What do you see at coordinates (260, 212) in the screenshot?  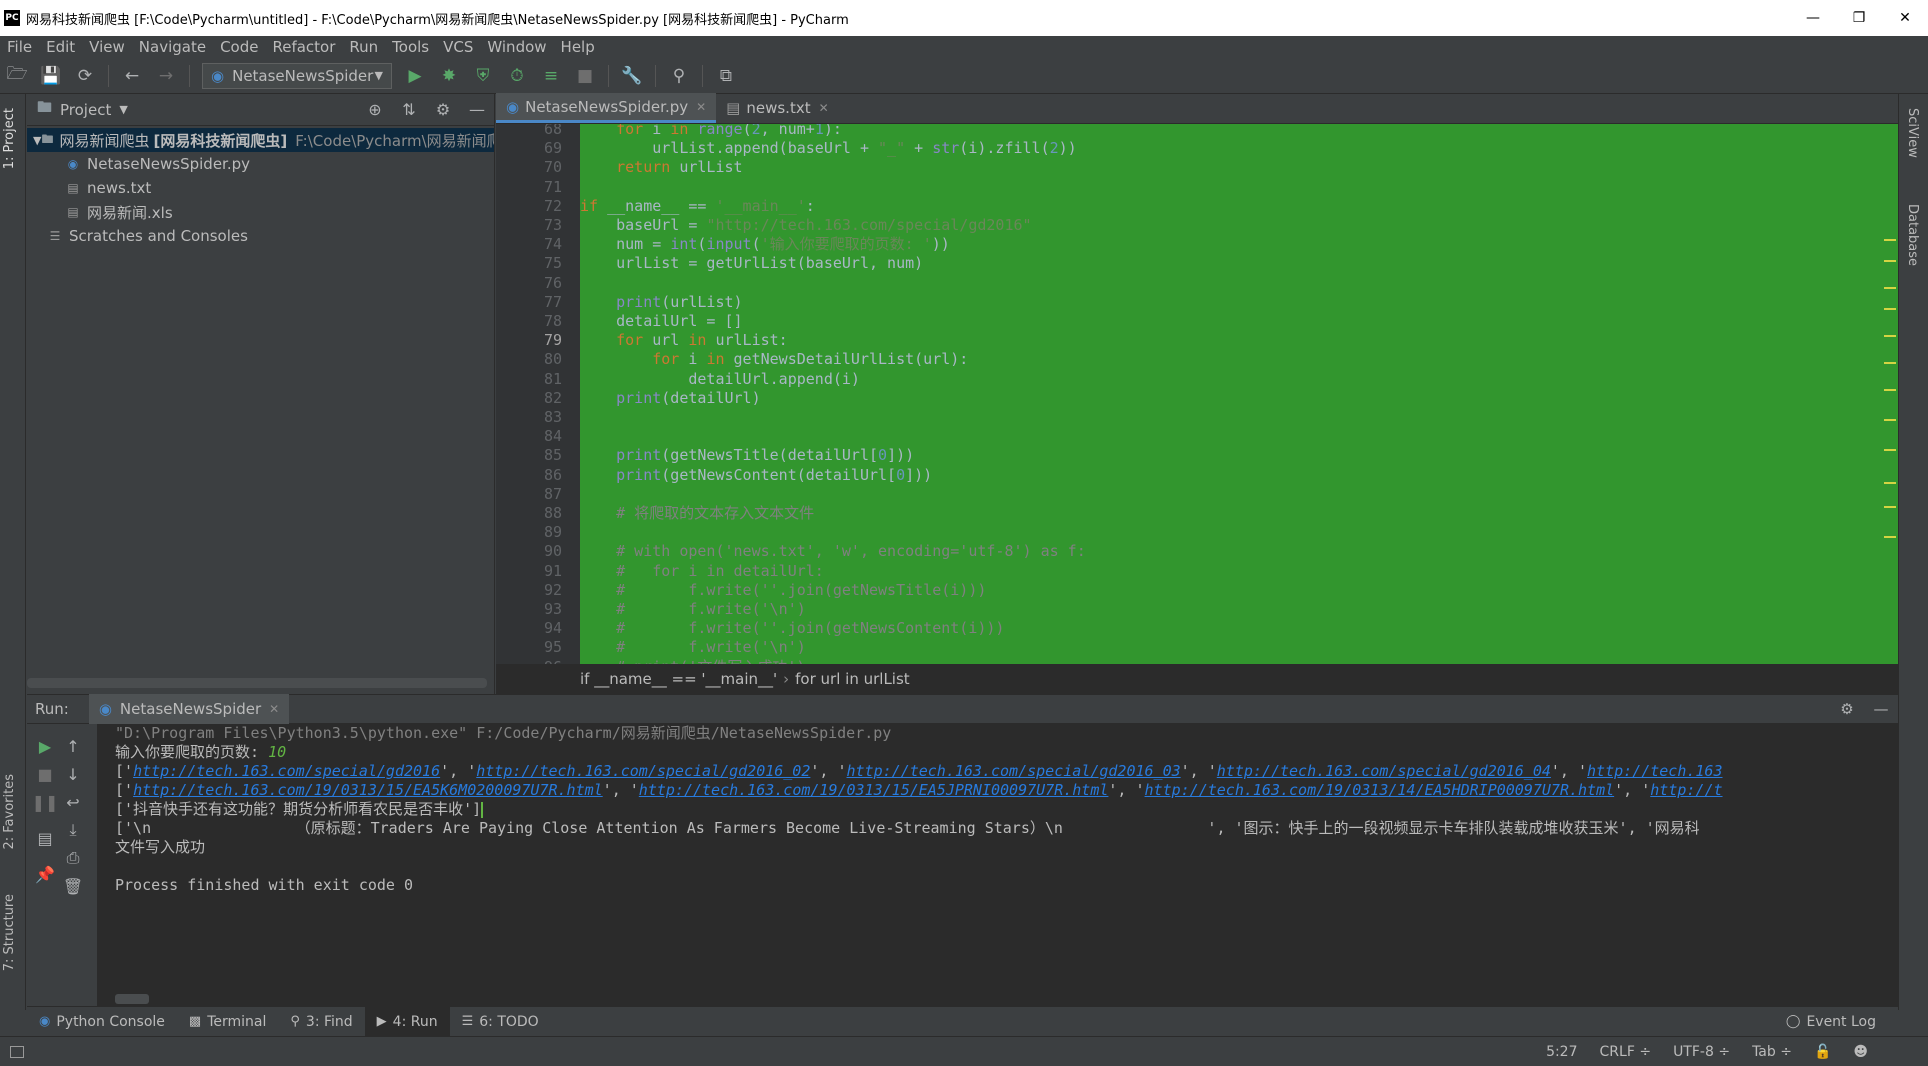 I see `tree-file-xls: ▤ 网易新闻.xls` at bounding box center [260, 212].